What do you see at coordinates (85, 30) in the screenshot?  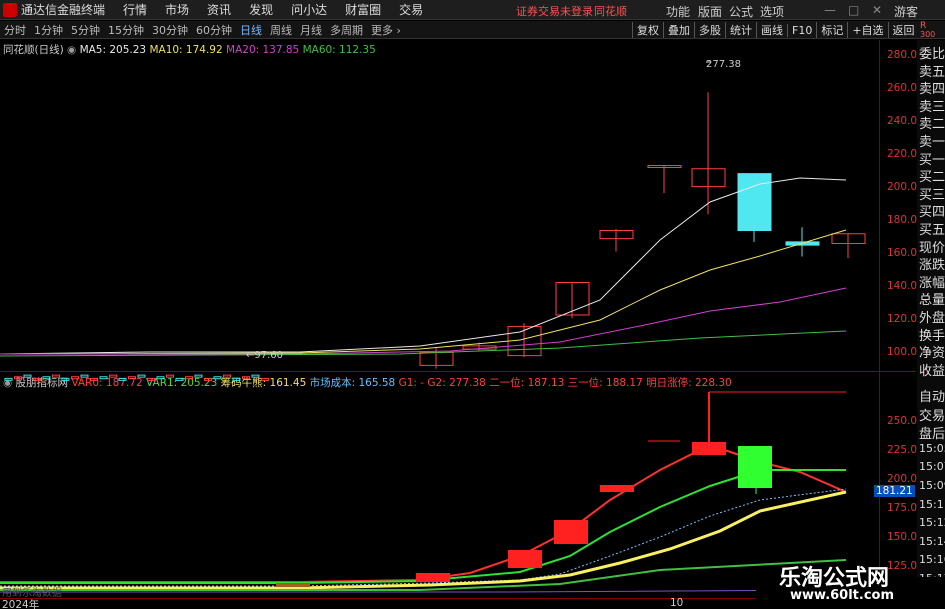 I see `tab-5min: 5分钟` at bounding box center [85, 30].